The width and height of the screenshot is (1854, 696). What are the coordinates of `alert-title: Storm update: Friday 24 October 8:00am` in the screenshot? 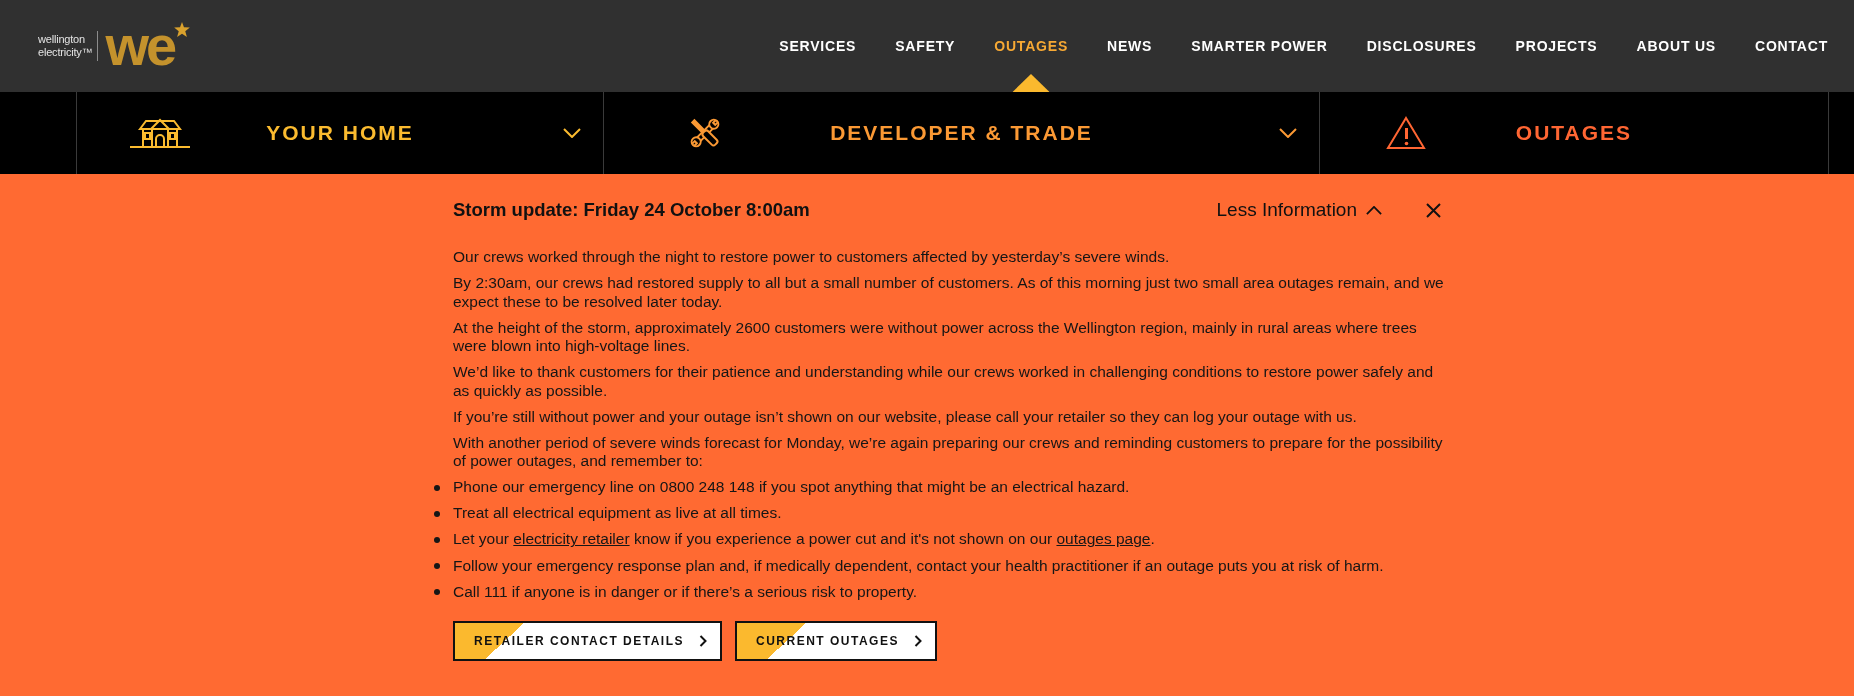 It's located at (631, 210).